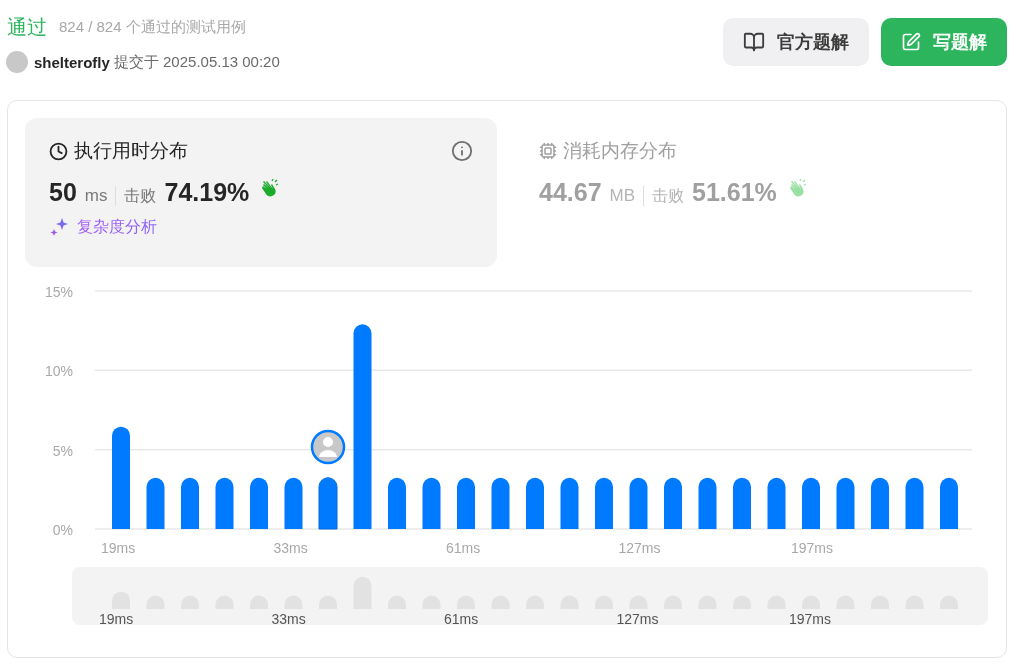 Image resolution: width=1020 pixels, height=667 pixels. What do you see at coordinates (131, 151) in the screenshot?
I see `panel-title: 执行用时分布` at bounding box center [131, 151].